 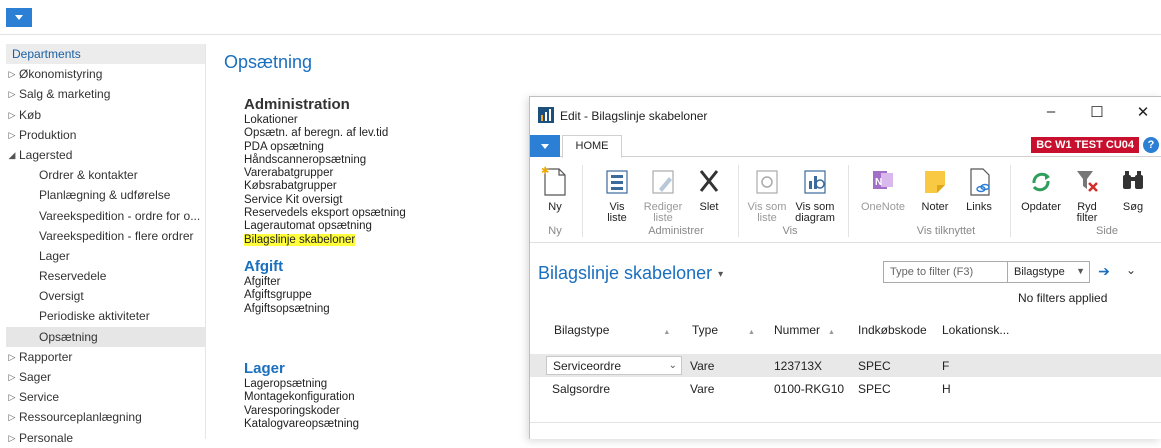 What do you see at coordinates (804, 330) in the screenshot?
I see `column-header-nummer: Nummer ▲` at bounding box center [804, 330].